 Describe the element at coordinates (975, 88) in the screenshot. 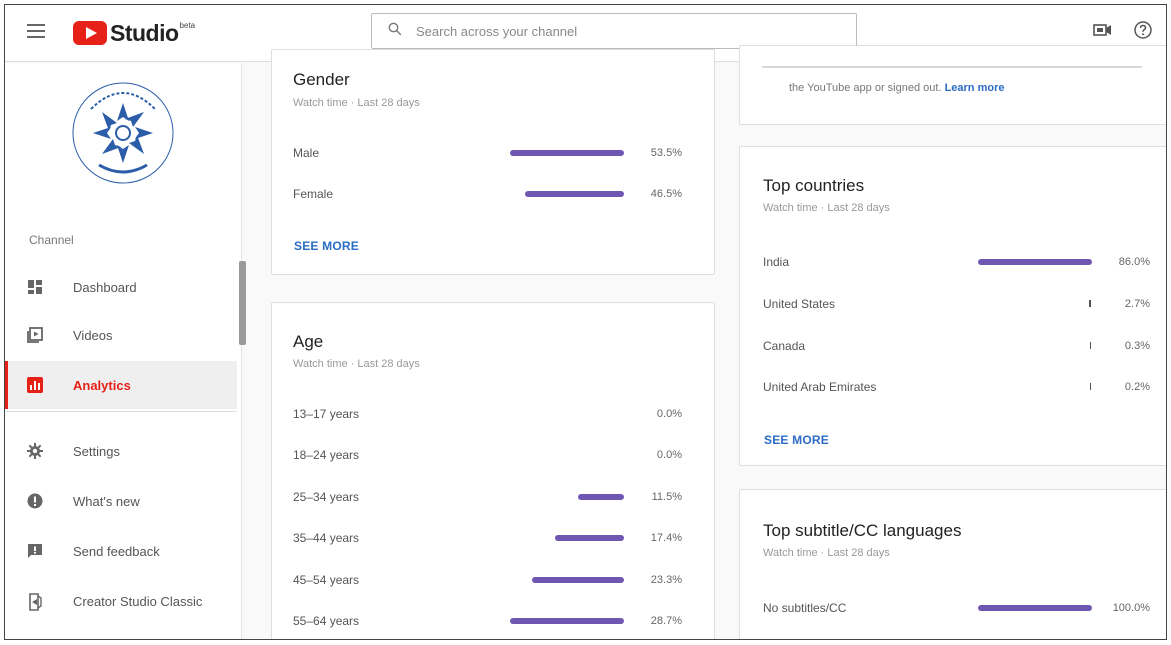

I see `learn-more-link: Learn more` at that location.